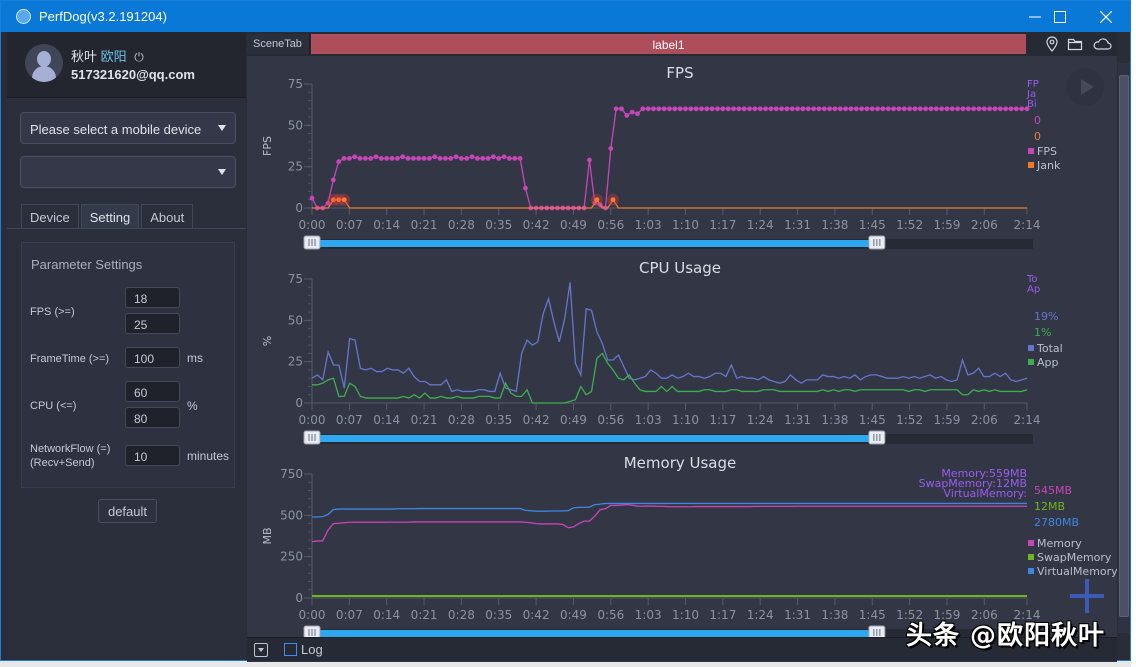 This screenshot has width=1136, height=667. Describe the element at coordinates (1087, 596) in the screenshot. I see `add-chart-button` at that location.